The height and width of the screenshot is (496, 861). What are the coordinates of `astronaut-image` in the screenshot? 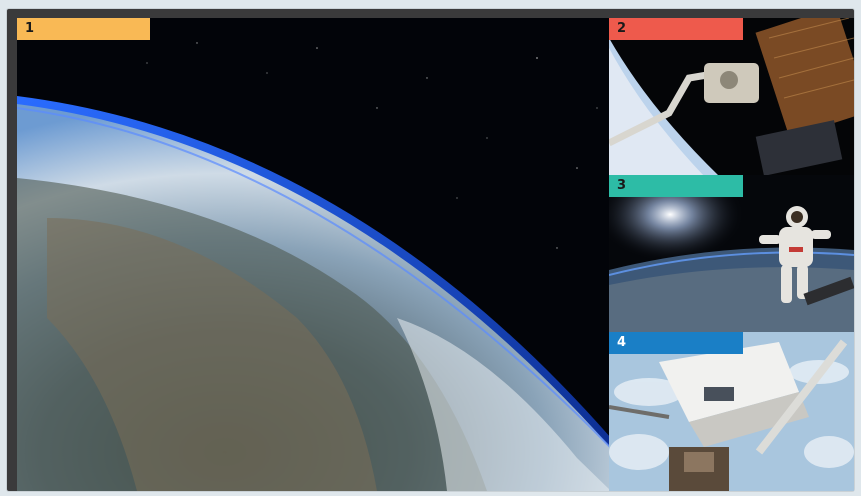 It's located at (731, 254).